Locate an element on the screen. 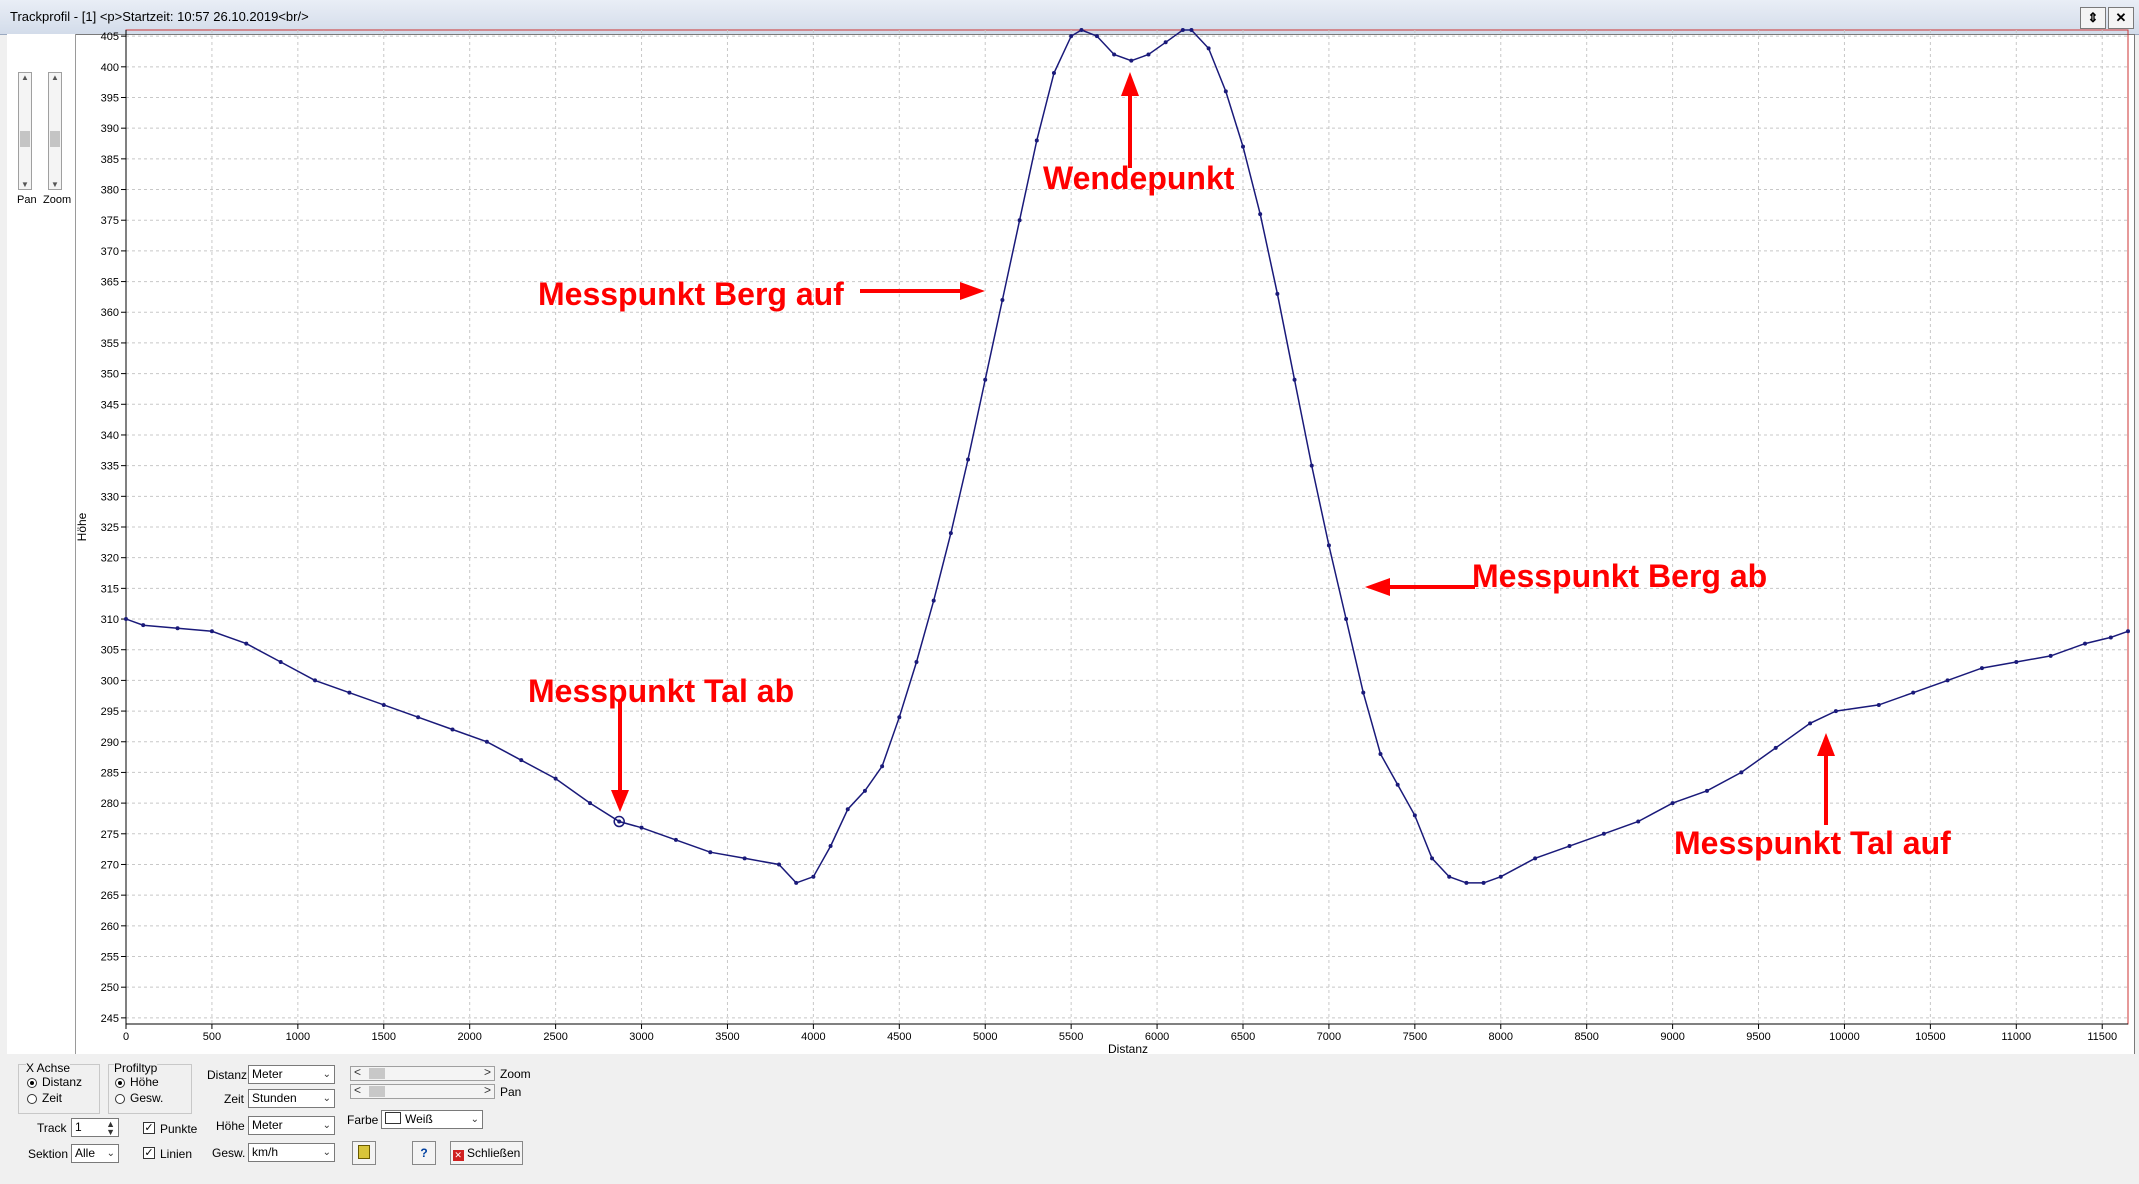 The height and width of the screenshot is (1184, 2139). spinner-arrows-icon: ▲ ▼ is located at coordinates (110, 1128).